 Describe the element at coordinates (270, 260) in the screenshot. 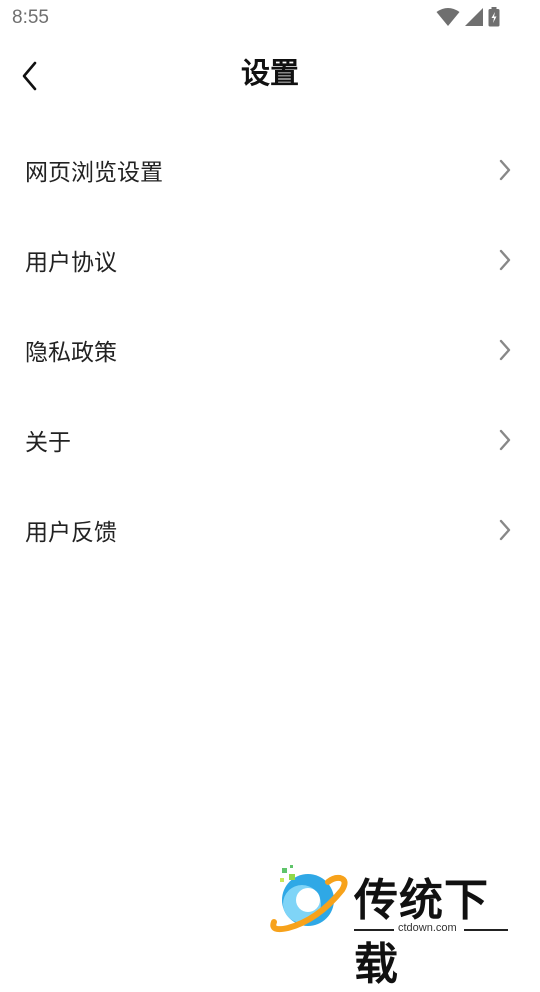

I see `settings-item-user-agreement: 用户协议` at that location.